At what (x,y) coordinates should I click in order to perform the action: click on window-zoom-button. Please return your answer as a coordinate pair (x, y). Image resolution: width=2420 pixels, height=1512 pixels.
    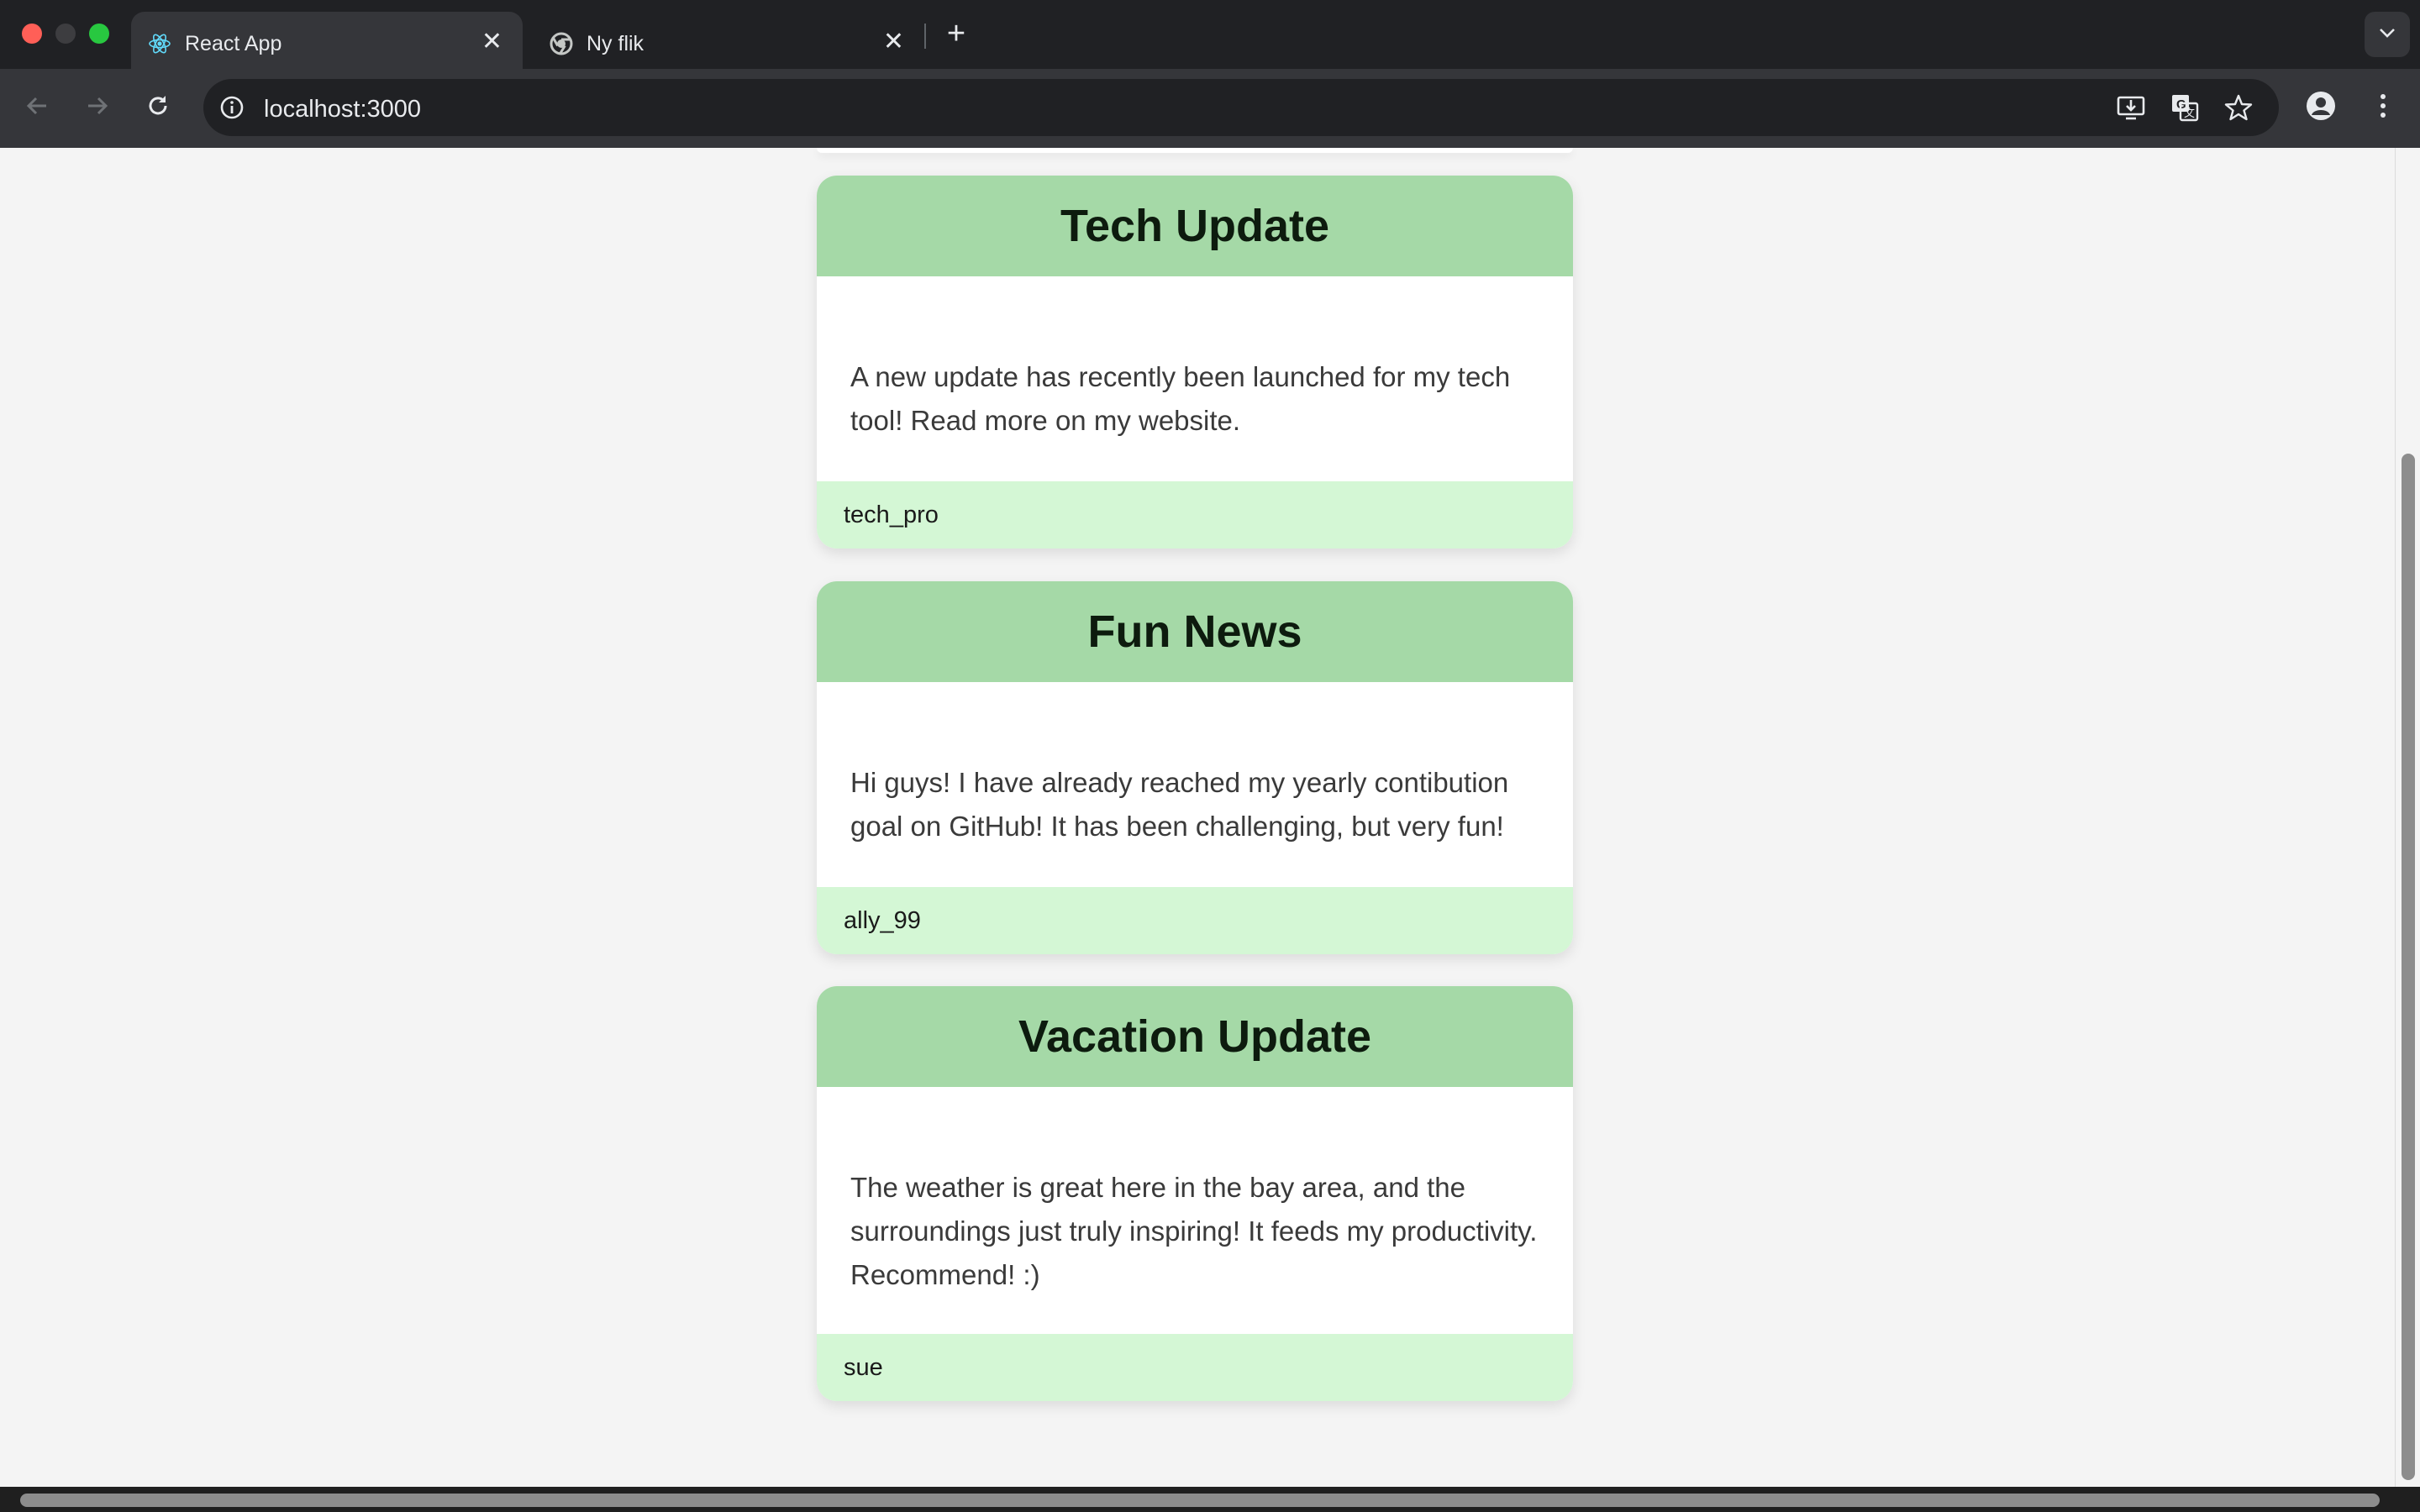
    Looking at the image, I should click on (99, 34).